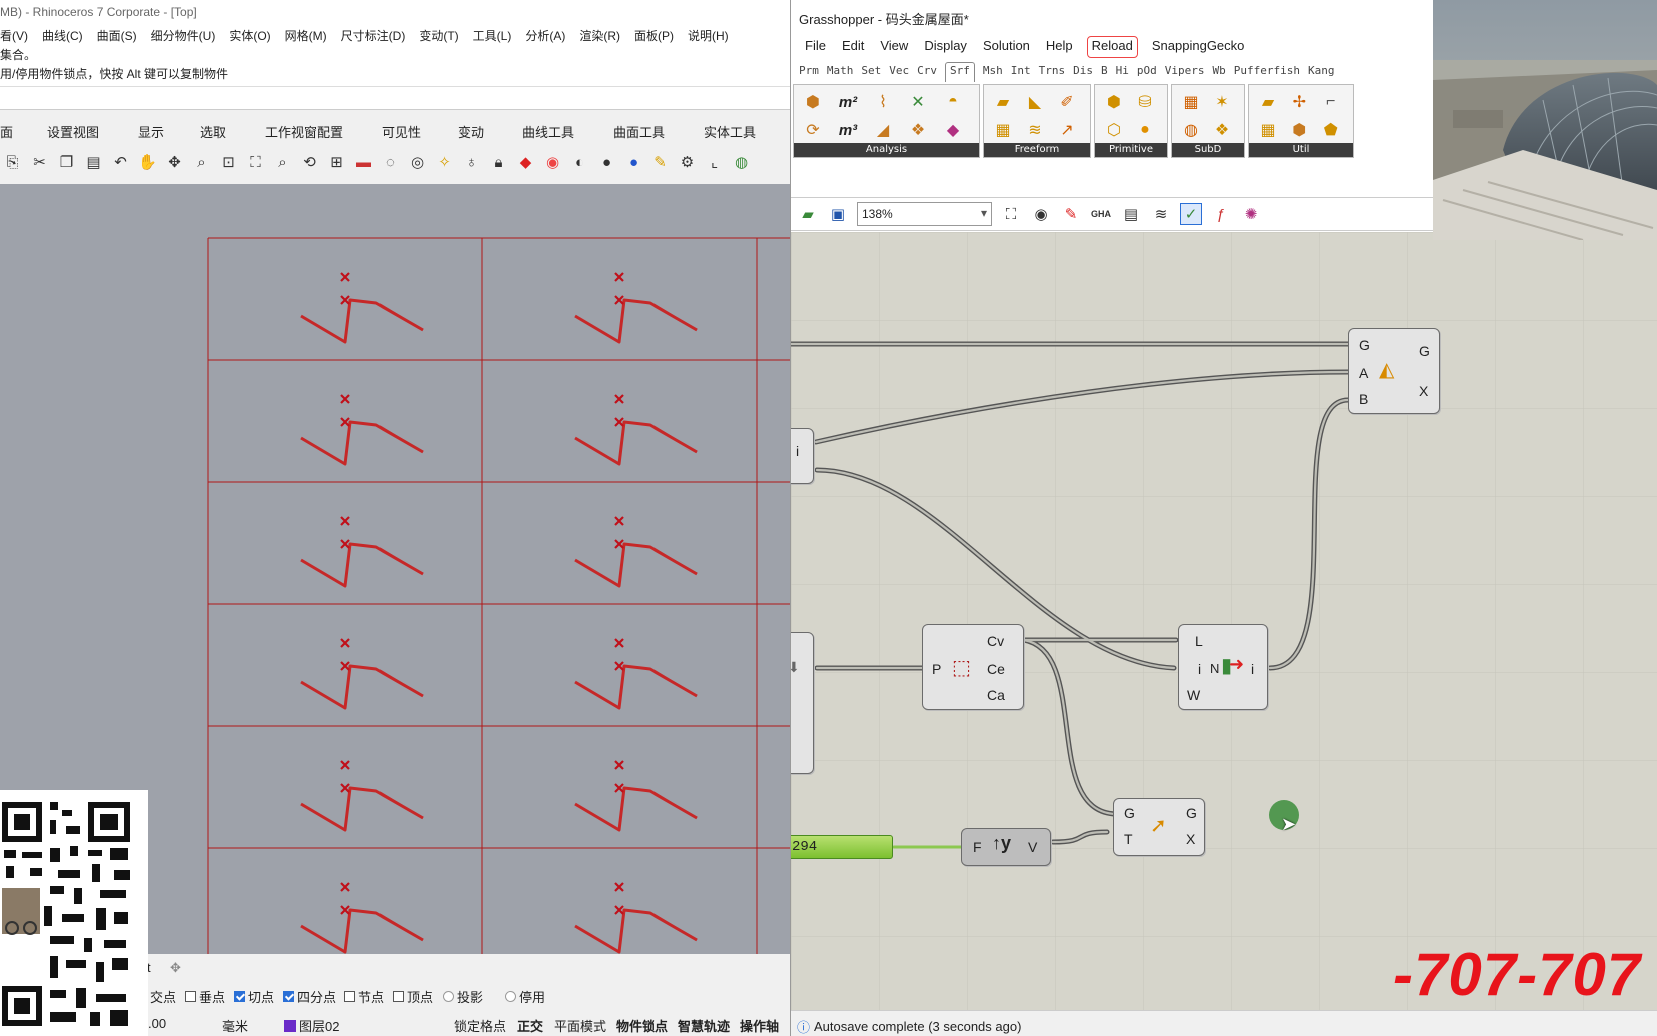  I want to click on output-port-v: V, so click(1032, 847).